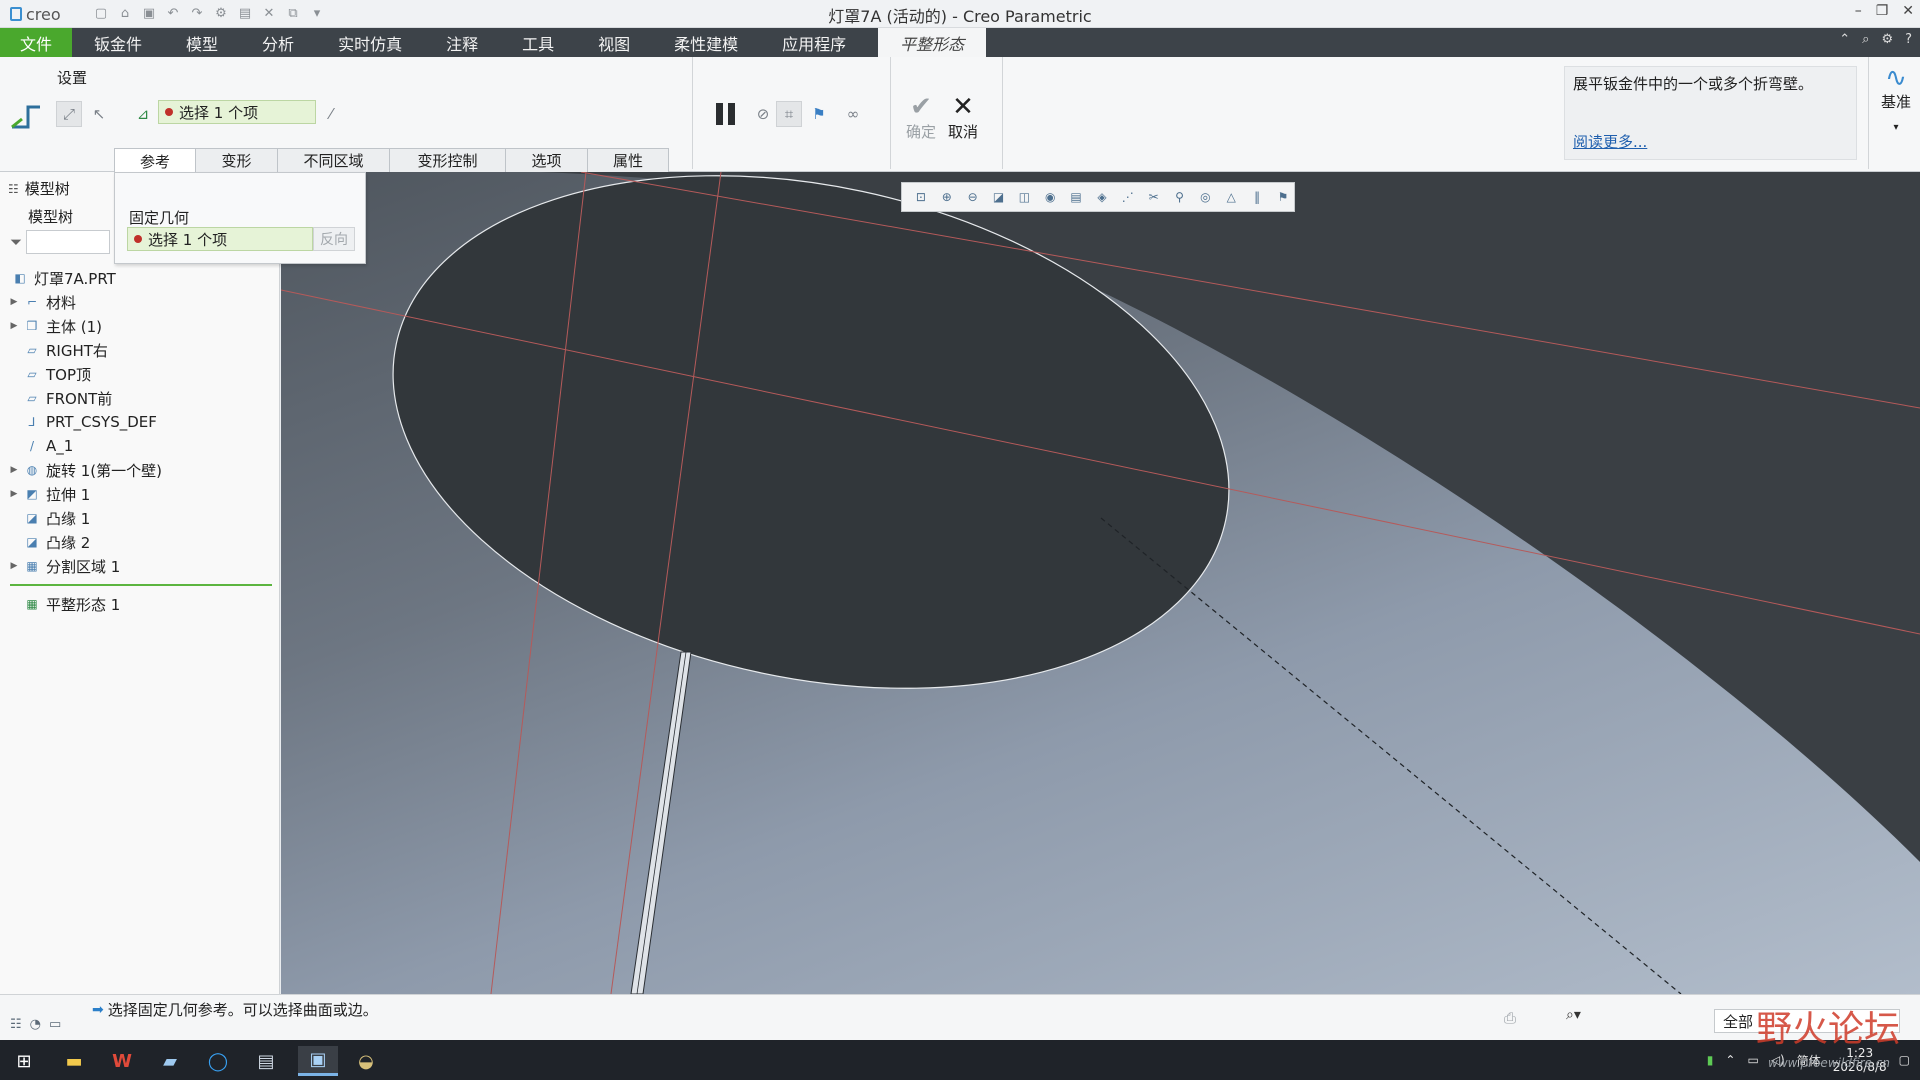 The height and width of the screenshot is (1080, 1920). I want to click on tab-model: 模型, so click(202, 42).